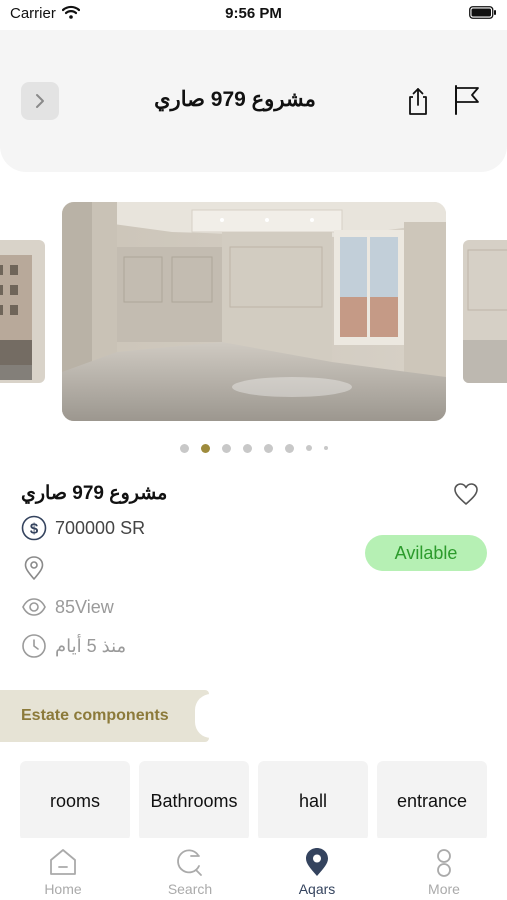 This screenshot has width=507, height=900. I want to click on component-card-rooms: rooms, so click(75, 801).